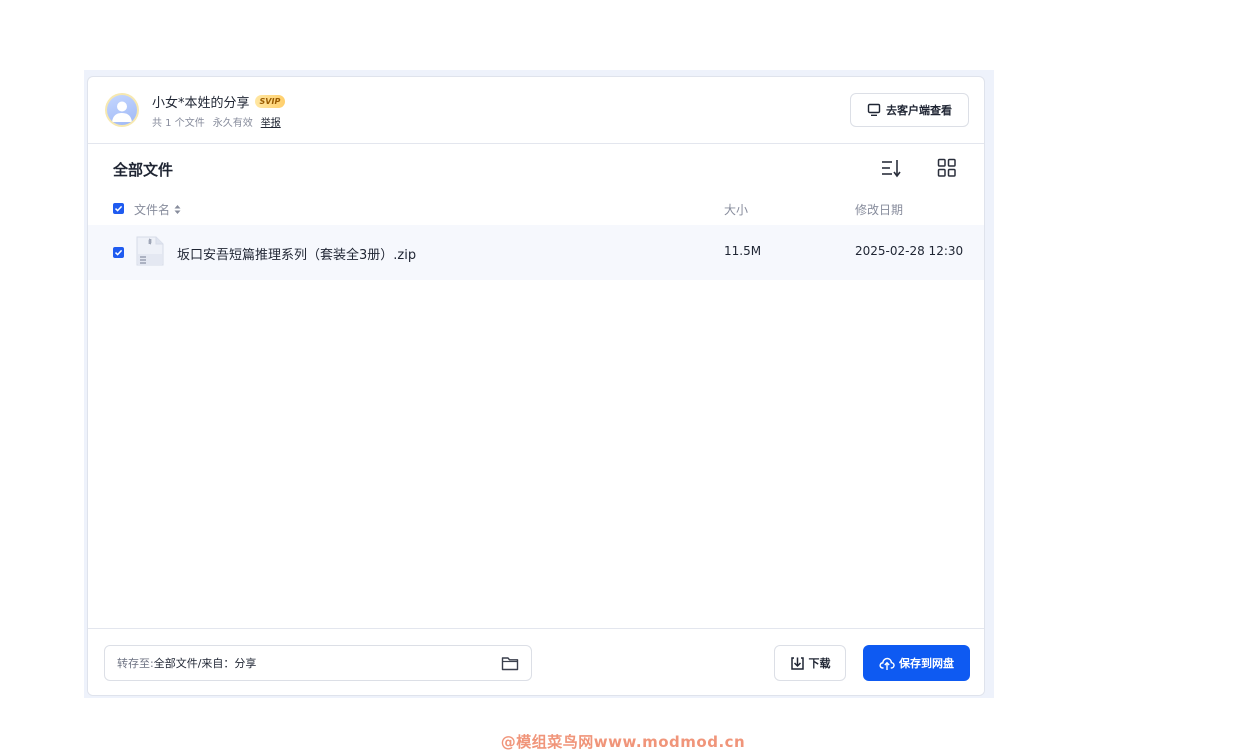 This screenshot has width=1246, height=752. I want to click on share-footer: 转存至: 全部文件/来自：分享 下载 保存到网盘, so click(536, 661).